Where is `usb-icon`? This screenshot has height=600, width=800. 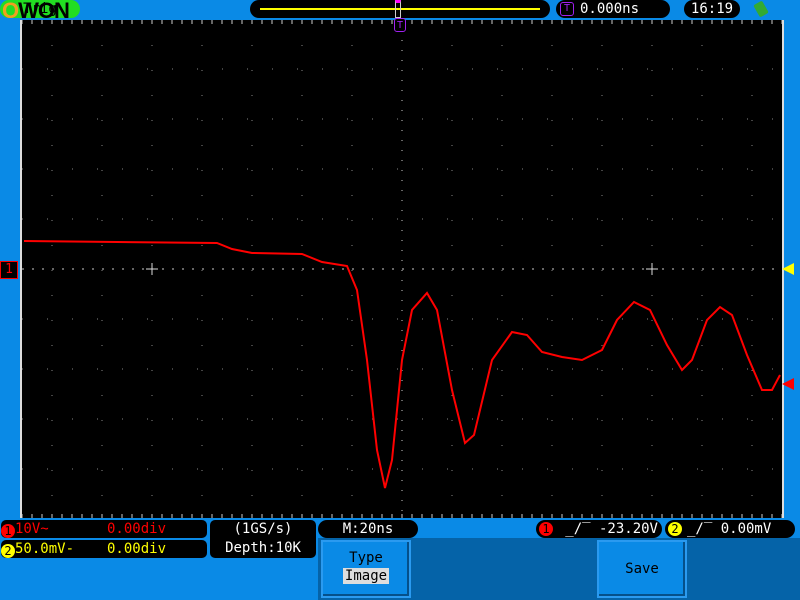
usb-icon is located at coordinates (761, 9).